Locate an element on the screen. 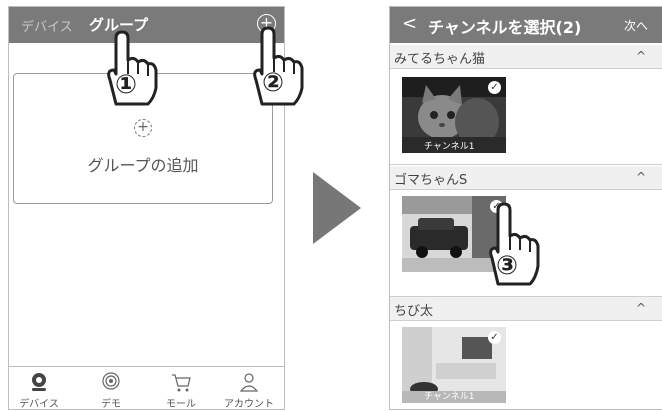  group-header: みてるちゃん猫 ^ is located at coordinates (526, 57).